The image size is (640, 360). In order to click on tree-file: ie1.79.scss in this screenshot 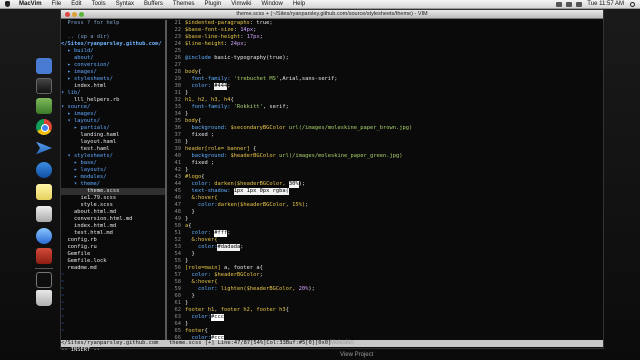, I will do `click(113, 198)`.